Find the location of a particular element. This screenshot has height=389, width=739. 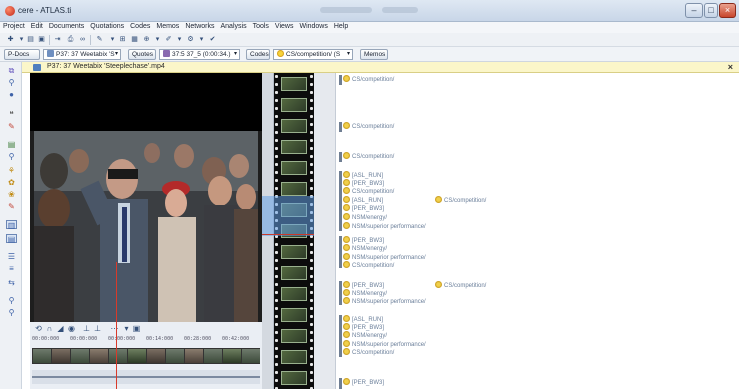

search-icon: ⚲ is located at coordinates (11, 82).